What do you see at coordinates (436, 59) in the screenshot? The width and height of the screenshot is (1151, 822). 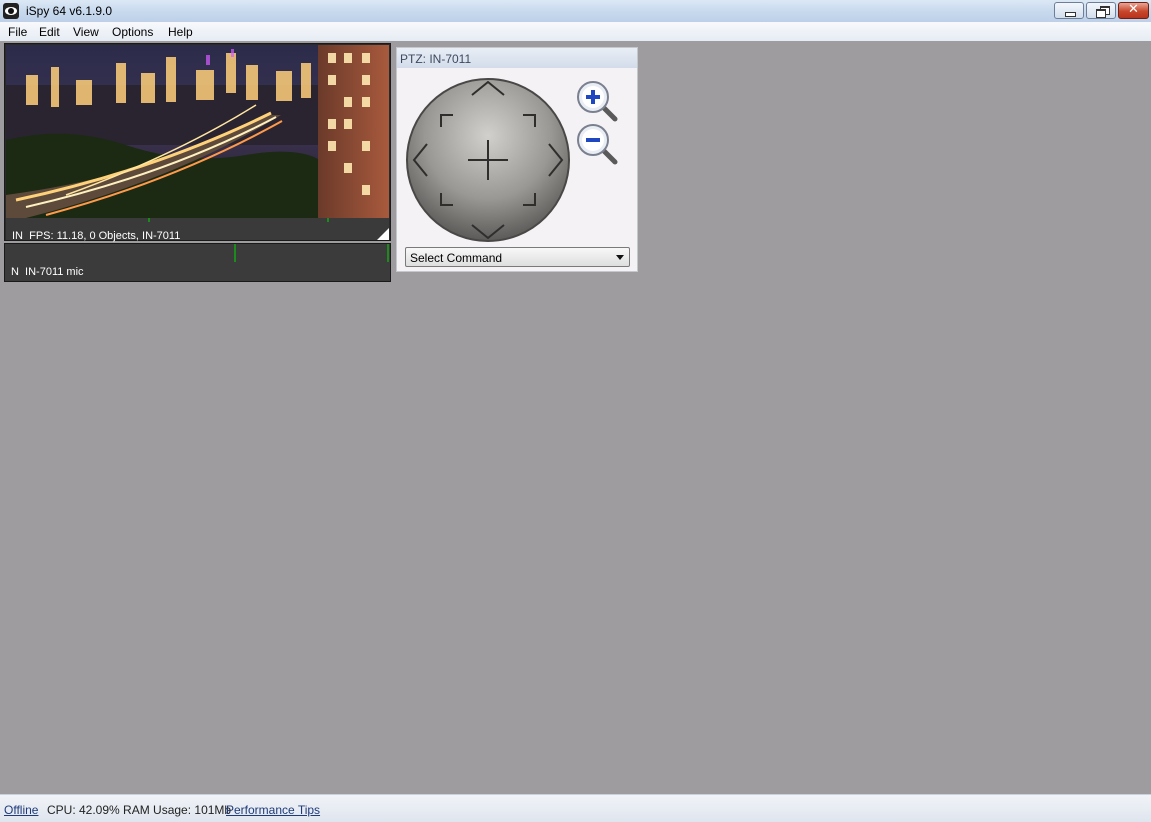 I see `ptz-title: PTZ: IN-7011` at bounding box center [436, 59].